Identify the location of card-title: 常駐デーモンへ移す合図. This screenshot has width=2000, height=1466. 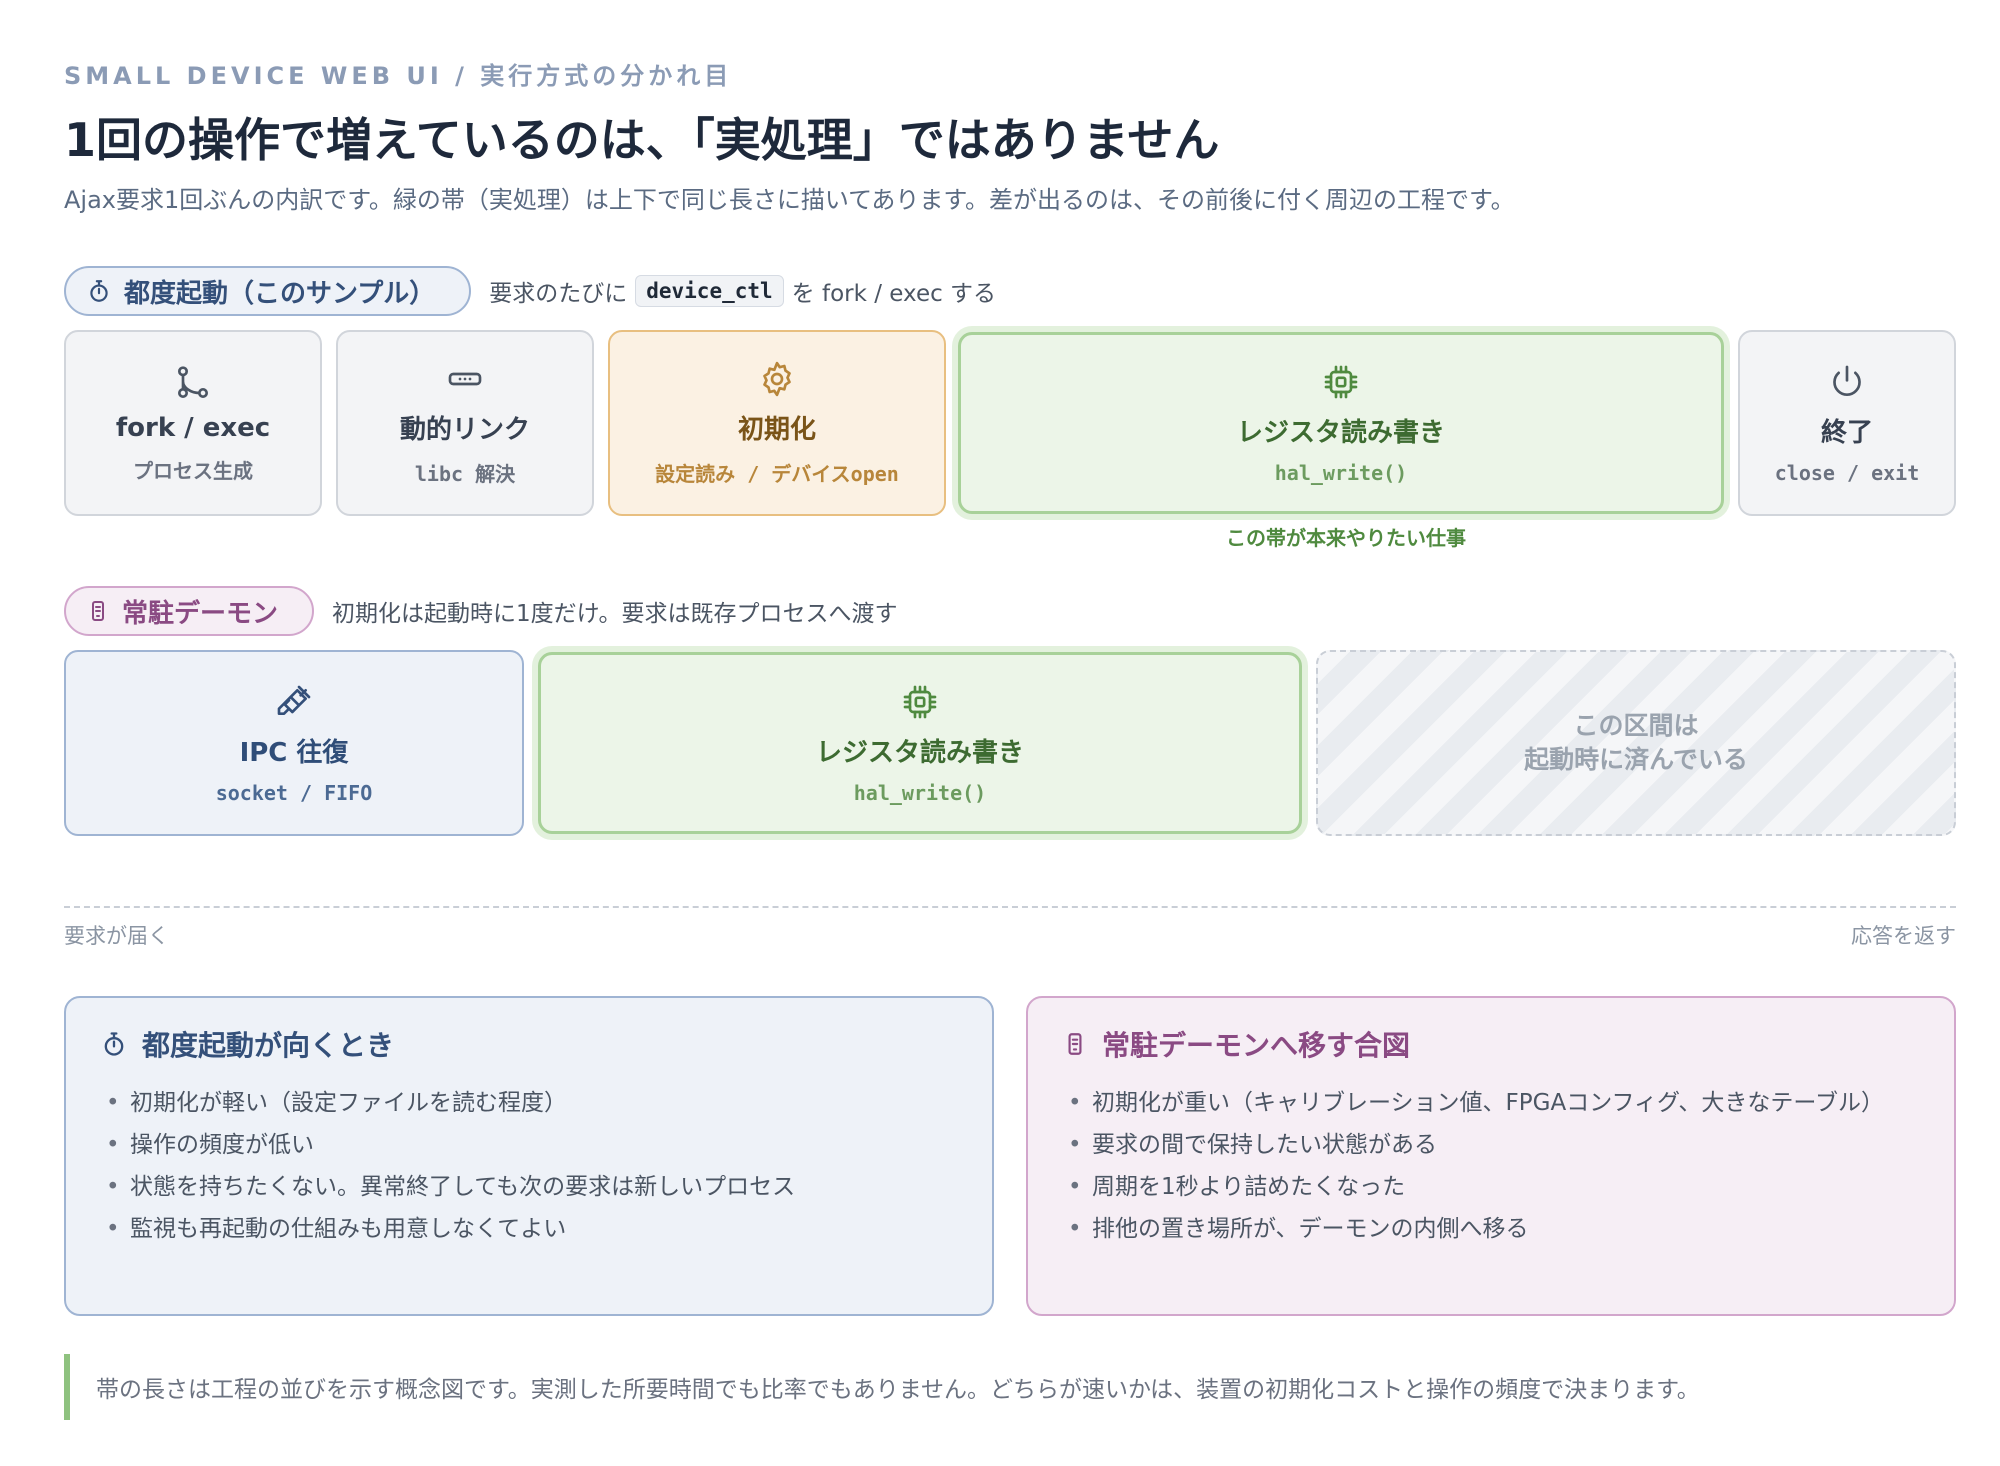
(1256, 1045).